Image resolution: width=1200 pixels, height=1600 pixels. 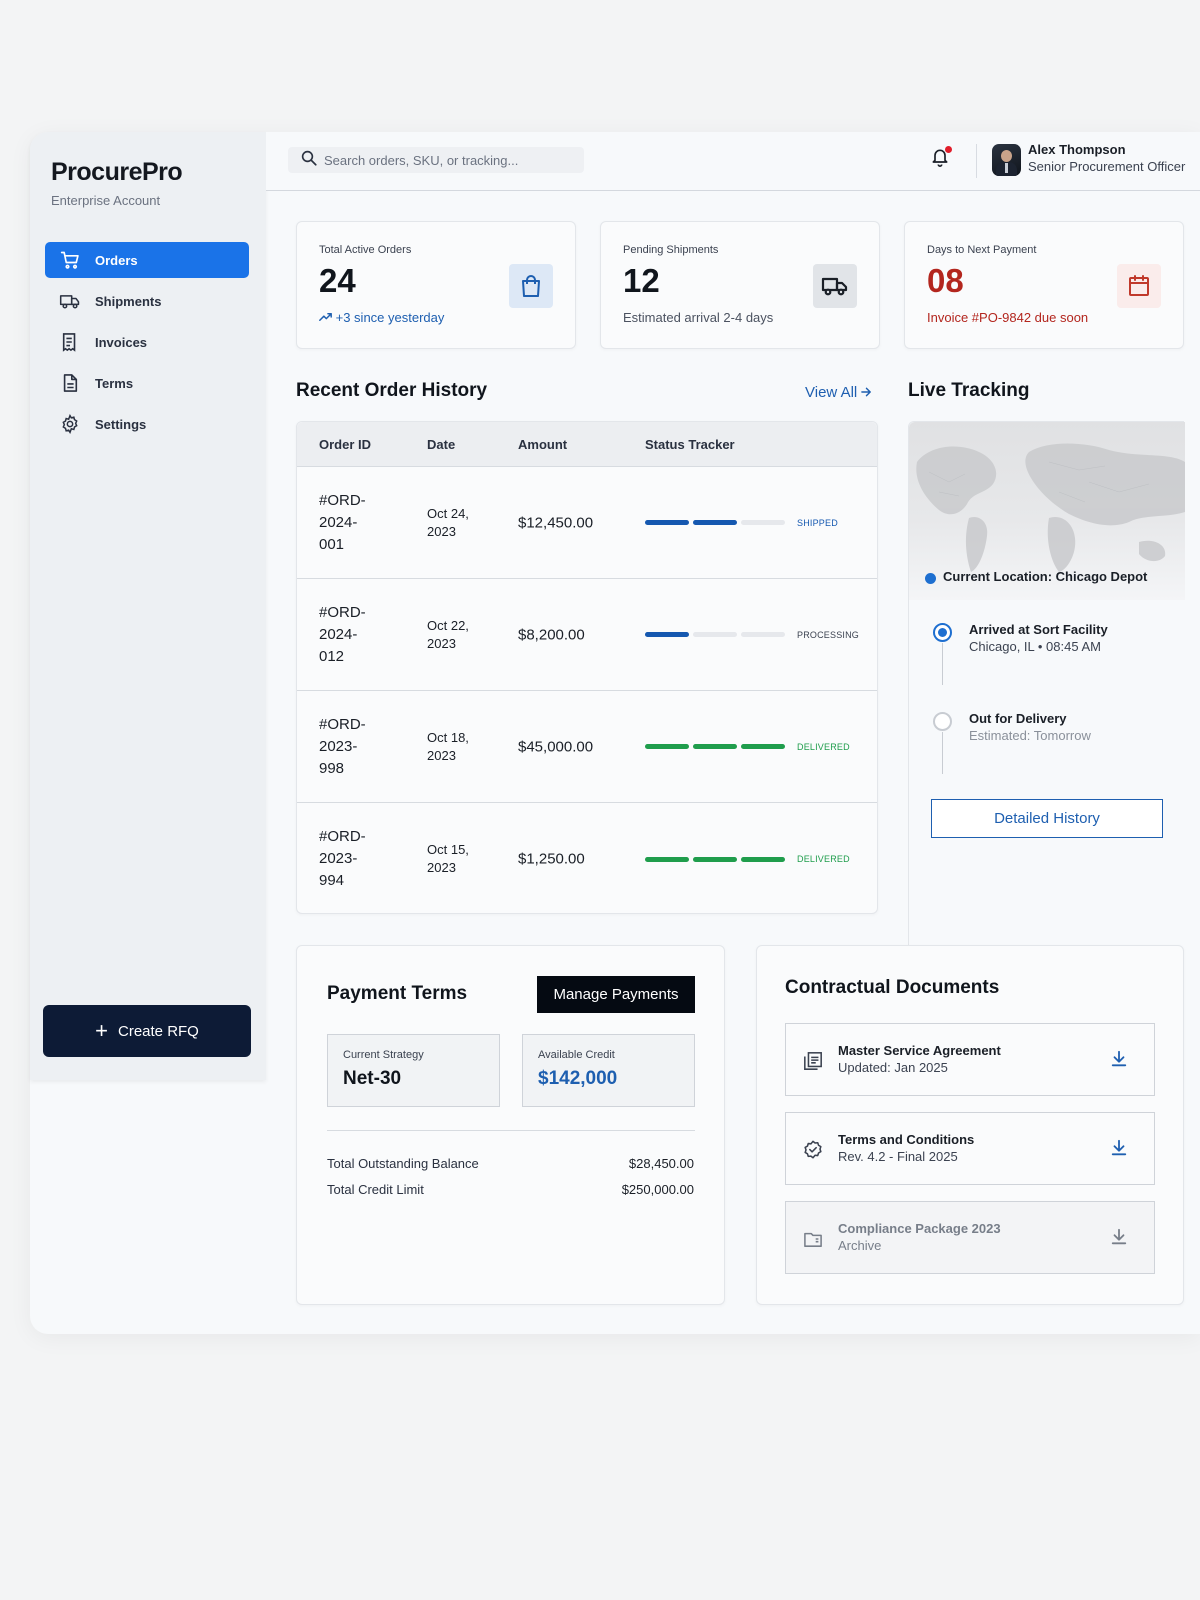 I want to click on view-all-link: View All, so click(x=838, y=392).